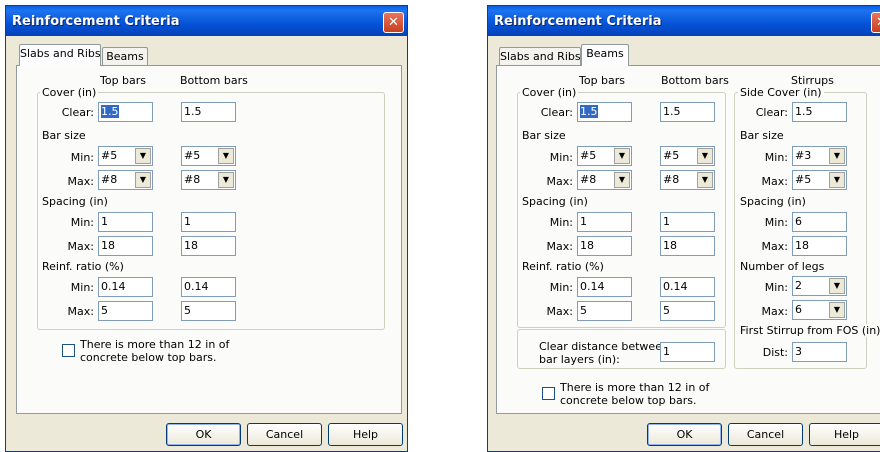 The image size is (880, 452). What do you see at coordinates (687, 352) in the screenshot?
I see `clear-distance-field: 1` at bounding box center [687, 352].